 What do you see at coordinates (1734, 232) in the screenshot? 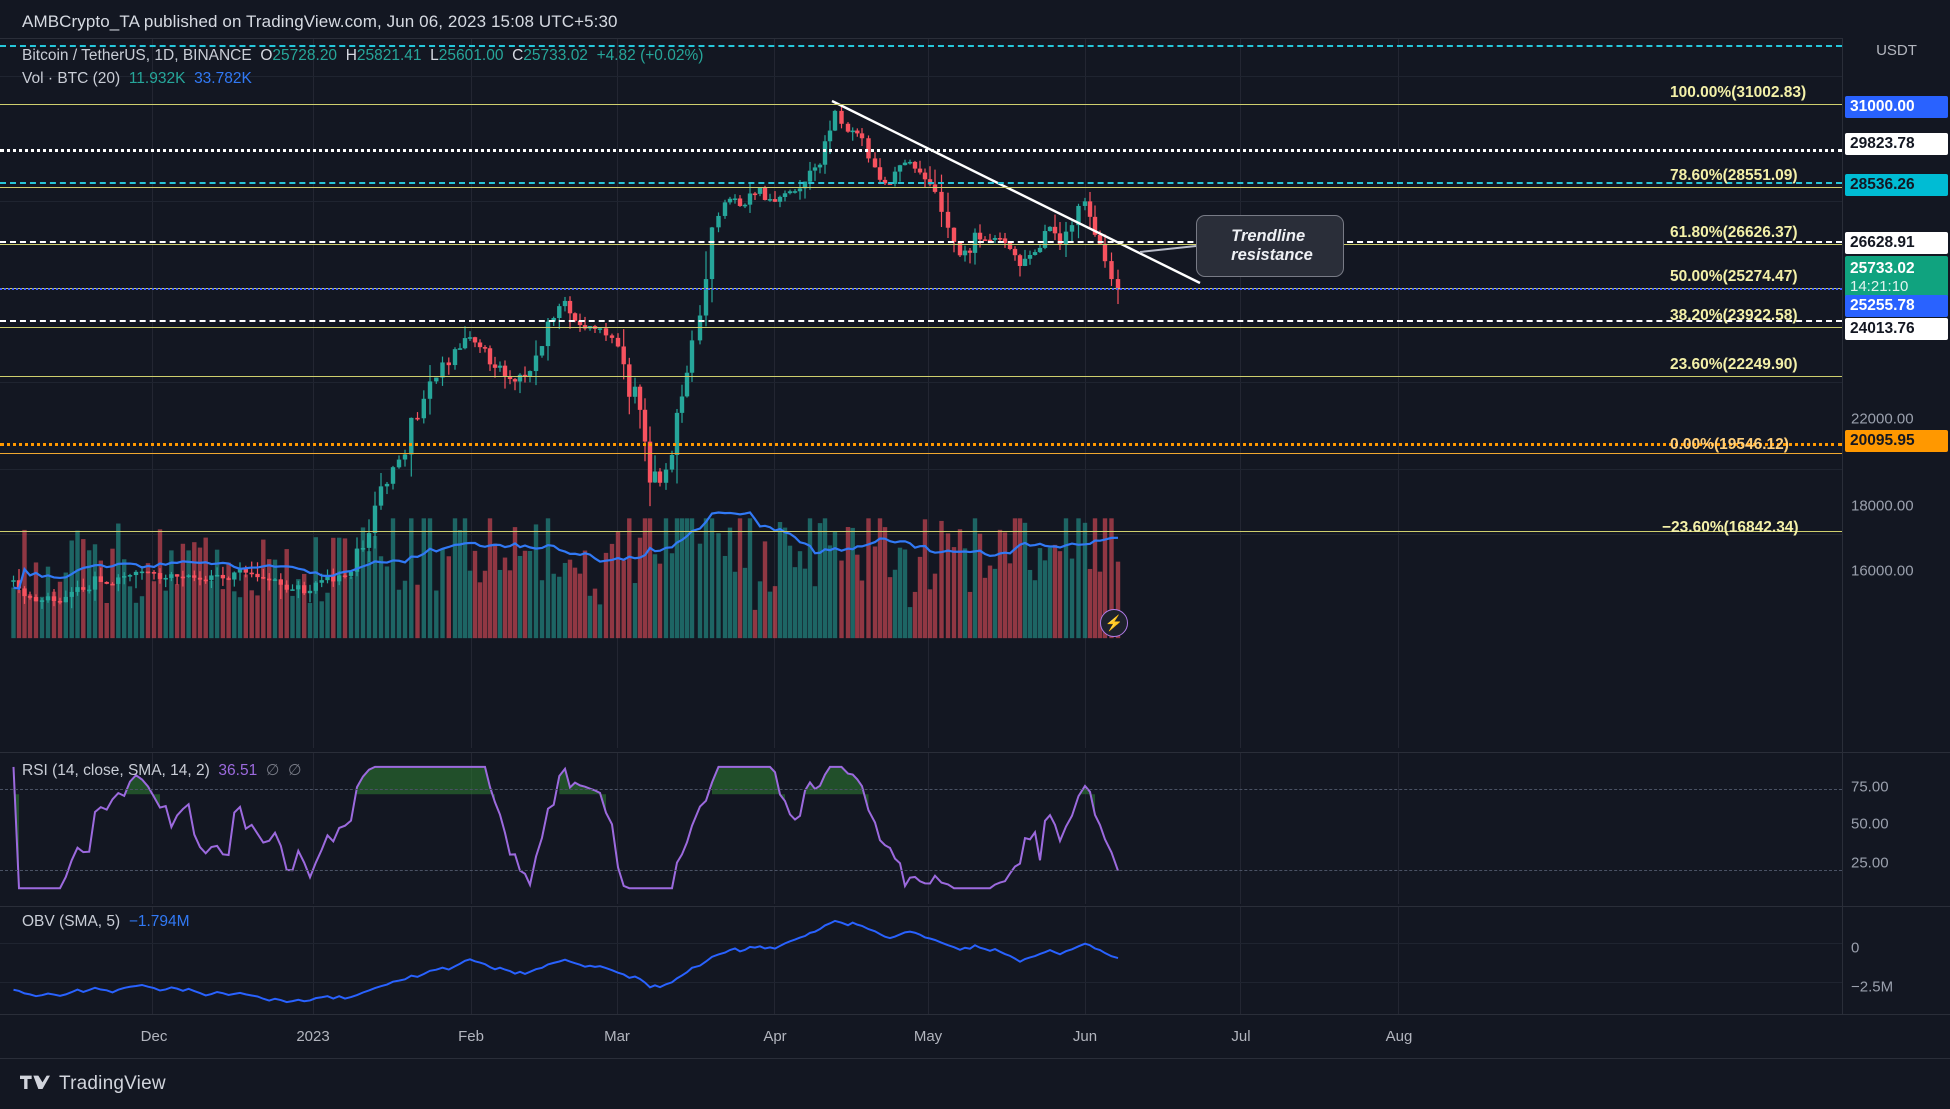
I see `fib-label-61: 61.80%(26626.37)` at bounding box center [1734, 232].